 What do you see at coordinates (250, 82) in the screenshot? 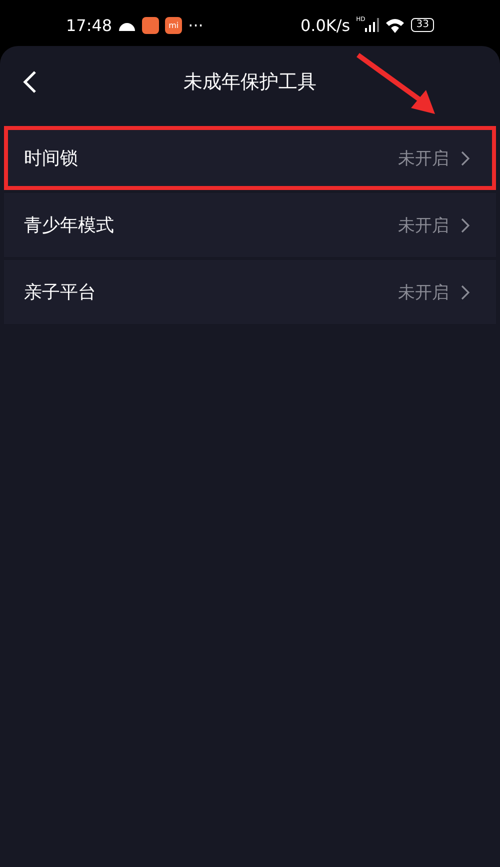
I see `page-title: 未成年保护工具` at bounding box center [250, 82].